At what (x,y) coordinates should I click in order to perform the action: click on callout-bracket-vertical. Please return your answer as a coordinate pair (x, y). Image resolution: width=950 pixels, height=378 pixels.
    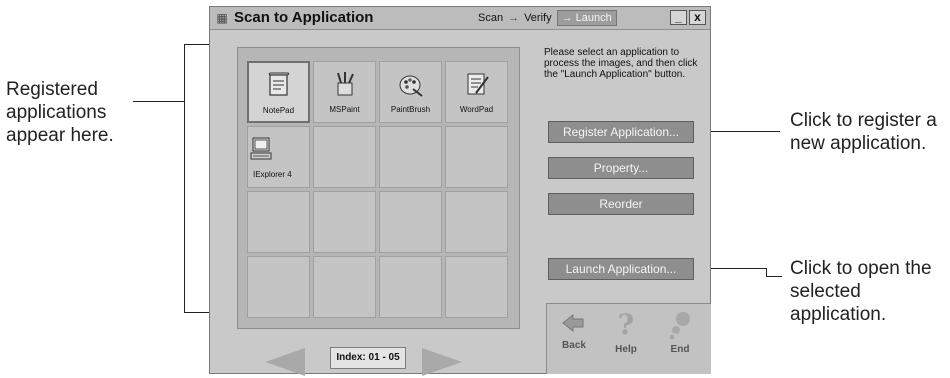
    Looking at the image, I should click on (184, 178).